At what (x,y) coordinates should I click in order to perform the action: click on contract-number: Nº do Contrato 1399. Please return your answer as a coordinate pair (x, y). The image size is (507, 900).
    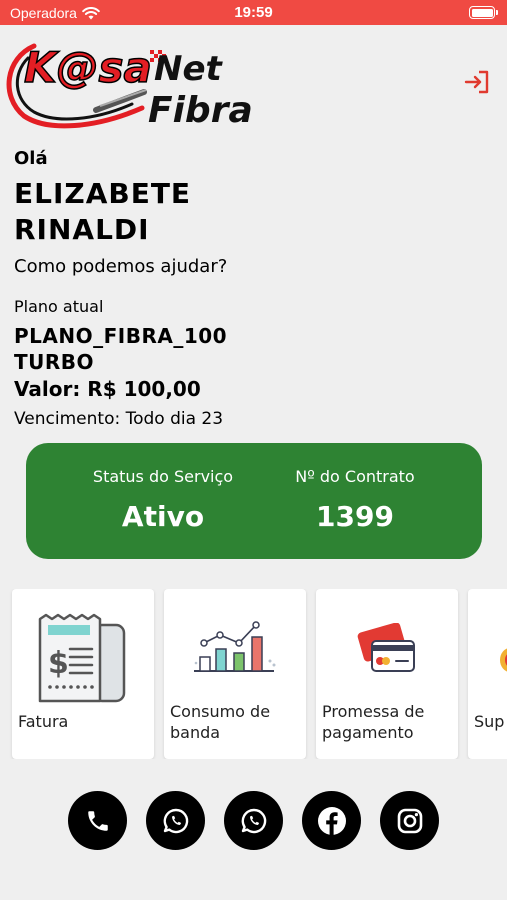
    Looking at the image, I should click on (355, 500).